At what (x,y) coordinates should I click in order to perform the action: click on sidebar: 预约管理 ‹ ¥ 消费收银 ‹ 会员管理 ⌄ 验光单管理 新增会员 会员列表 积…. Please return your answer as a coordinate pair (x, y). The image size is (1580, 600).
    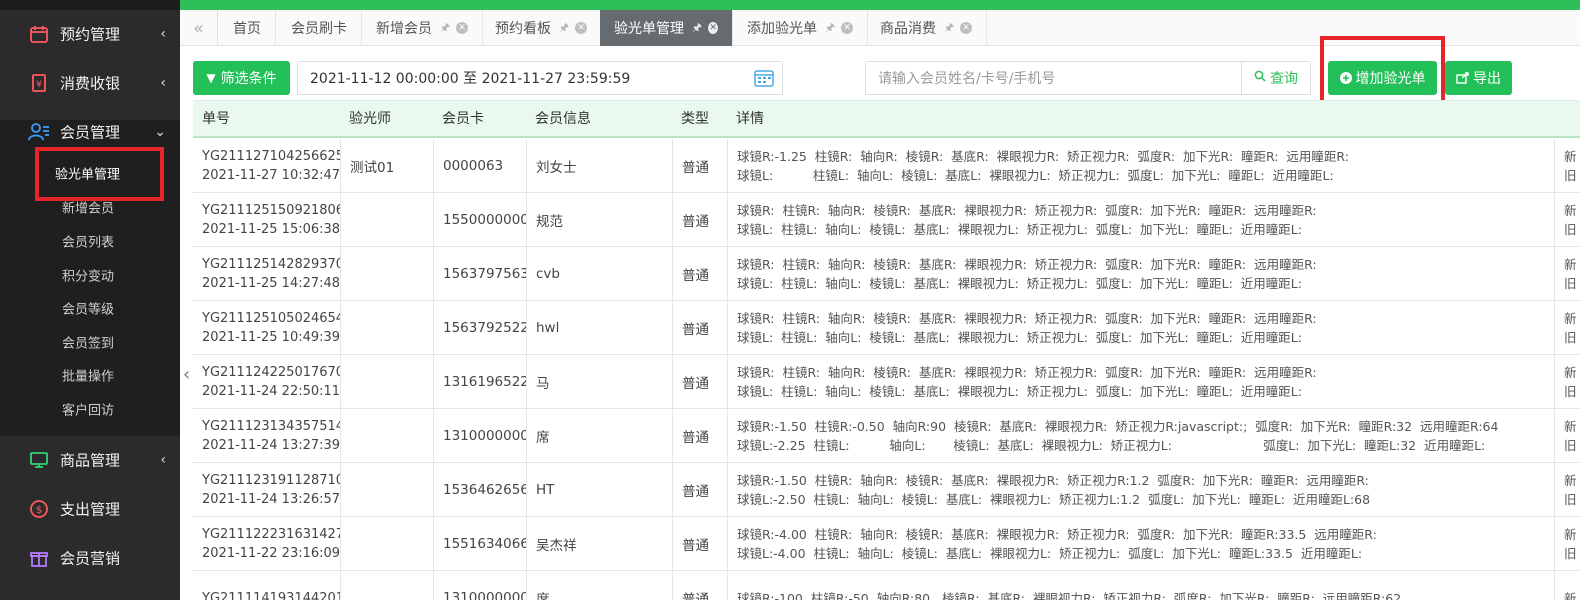
    Looking at the image, I should click on (90, 300).